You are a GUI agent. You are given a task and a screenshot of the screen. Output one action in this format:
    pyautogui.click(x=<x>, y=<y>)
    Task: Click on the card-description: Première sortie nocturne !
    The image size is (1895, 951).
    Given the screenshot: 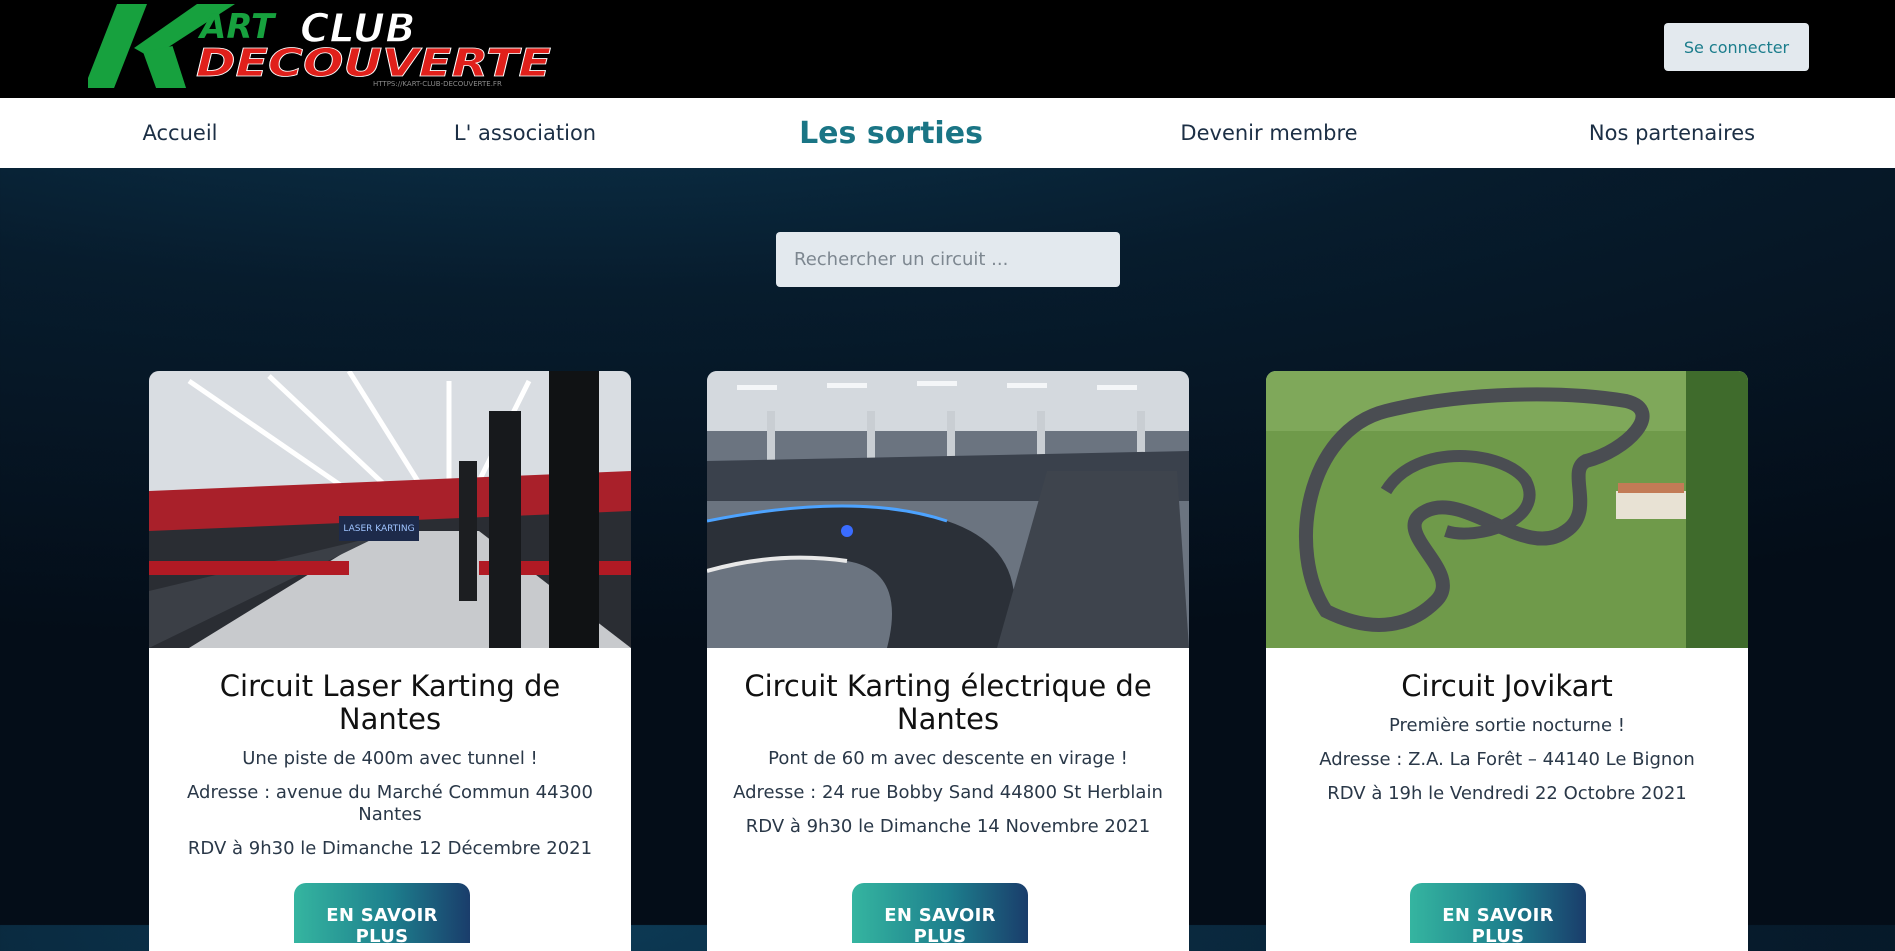 What is the action you would take?
    pyautogui.click(x=1507, y=725)
    